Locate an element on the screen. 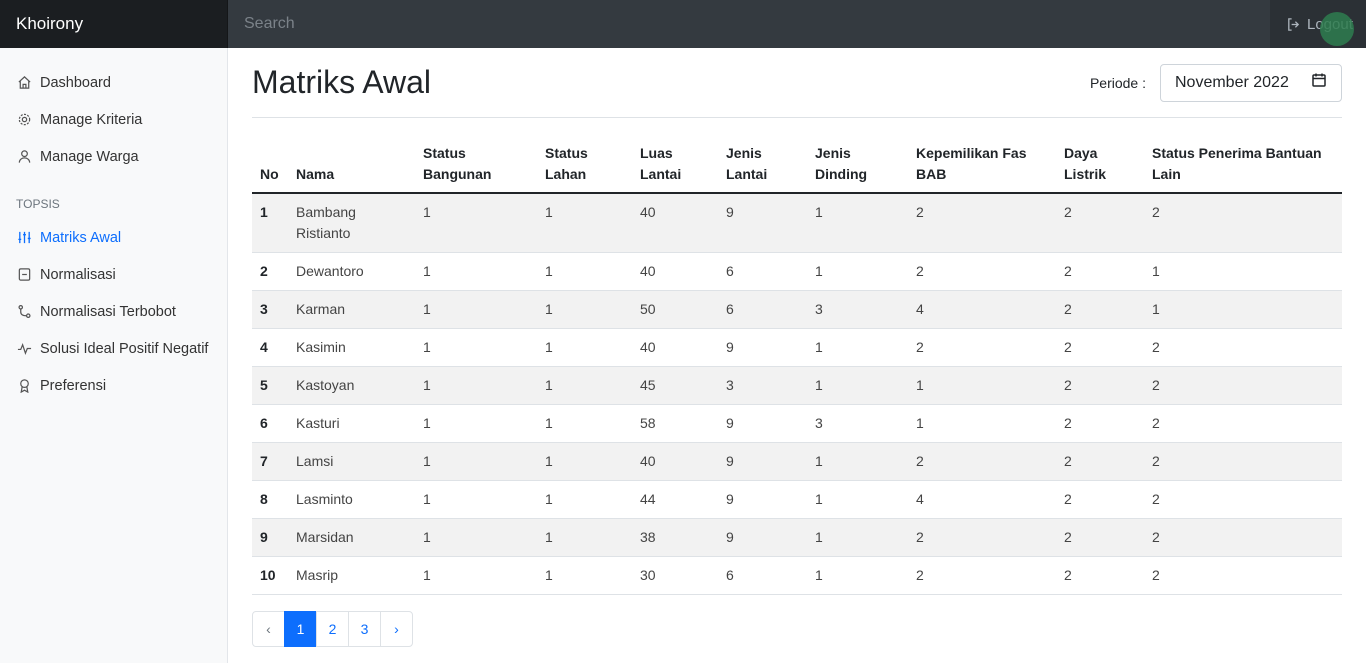 The height and width of the screenshot is (663, 1366). table-row: 6 Kasturi 1 1 58 9 3 1 2 2 is located at coordinates (797, 423).